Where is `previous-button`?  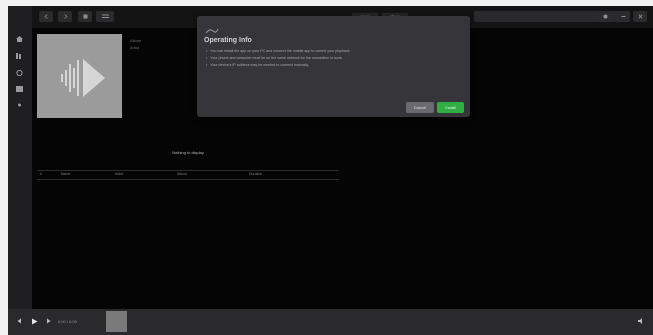
previous-button is located at coordinates (19, 321).